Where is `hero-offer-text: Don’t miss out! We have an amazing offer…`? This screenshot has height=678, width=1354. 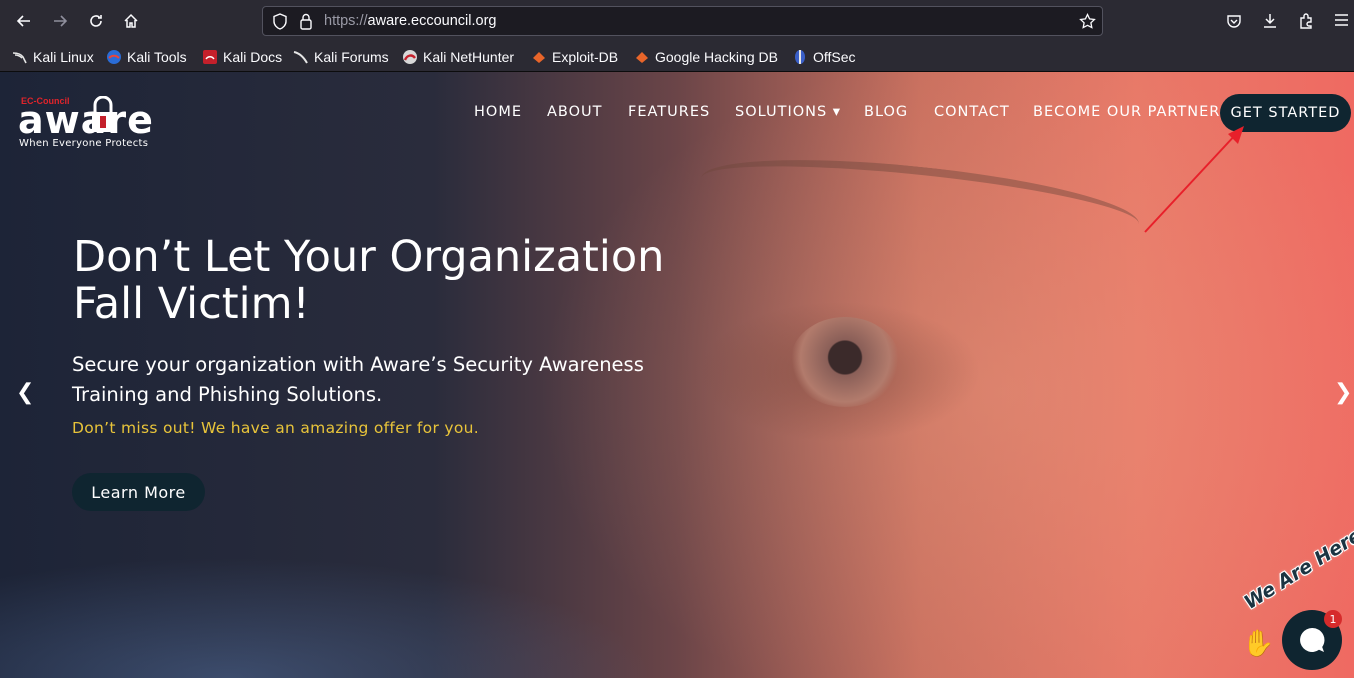 hero-offer-text: Don’t miss out! We have an amazing offer… is located at coordinates (275, 428).